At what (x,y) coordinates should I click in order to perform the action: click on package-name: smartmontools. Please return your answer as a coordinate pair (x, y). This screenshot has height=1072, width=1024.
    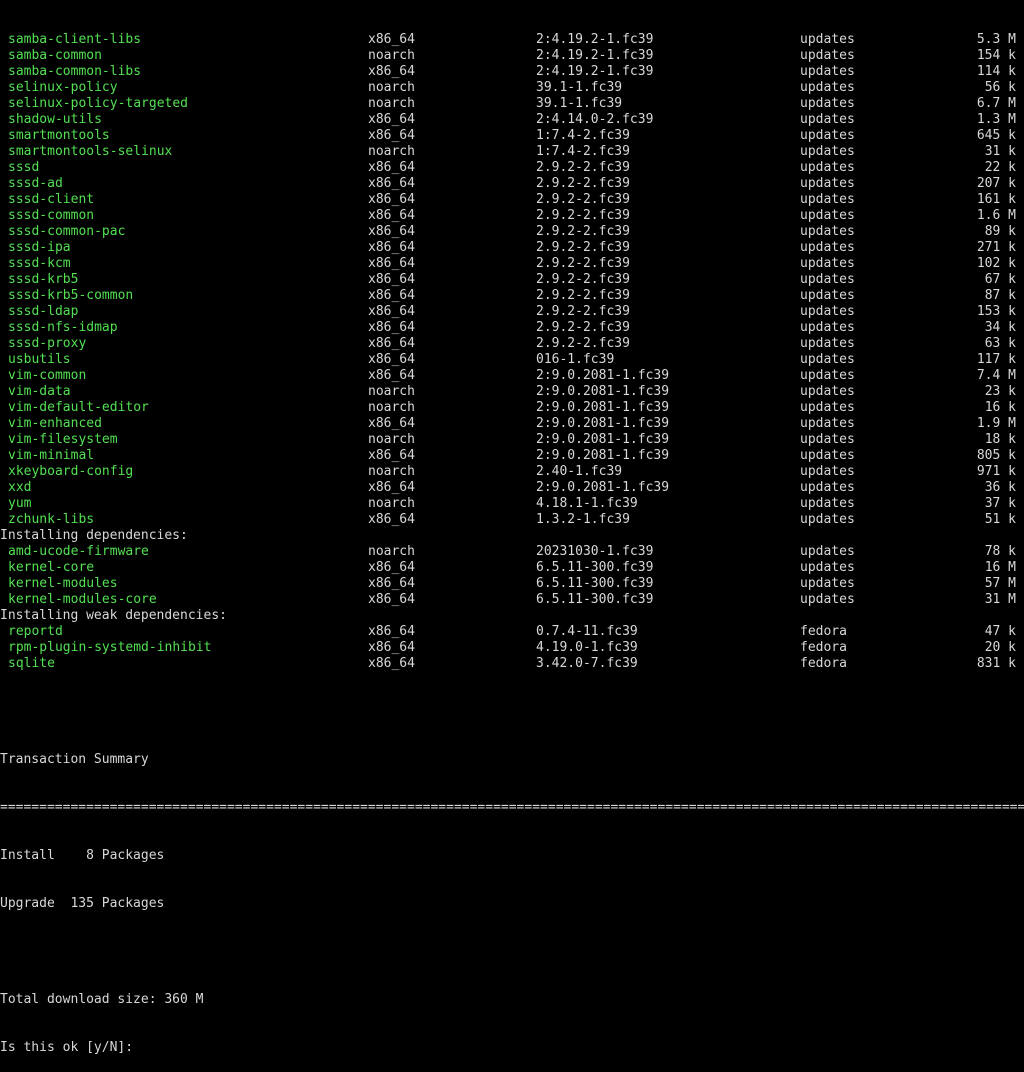
    Looking at the image, I should click on (59, 135).